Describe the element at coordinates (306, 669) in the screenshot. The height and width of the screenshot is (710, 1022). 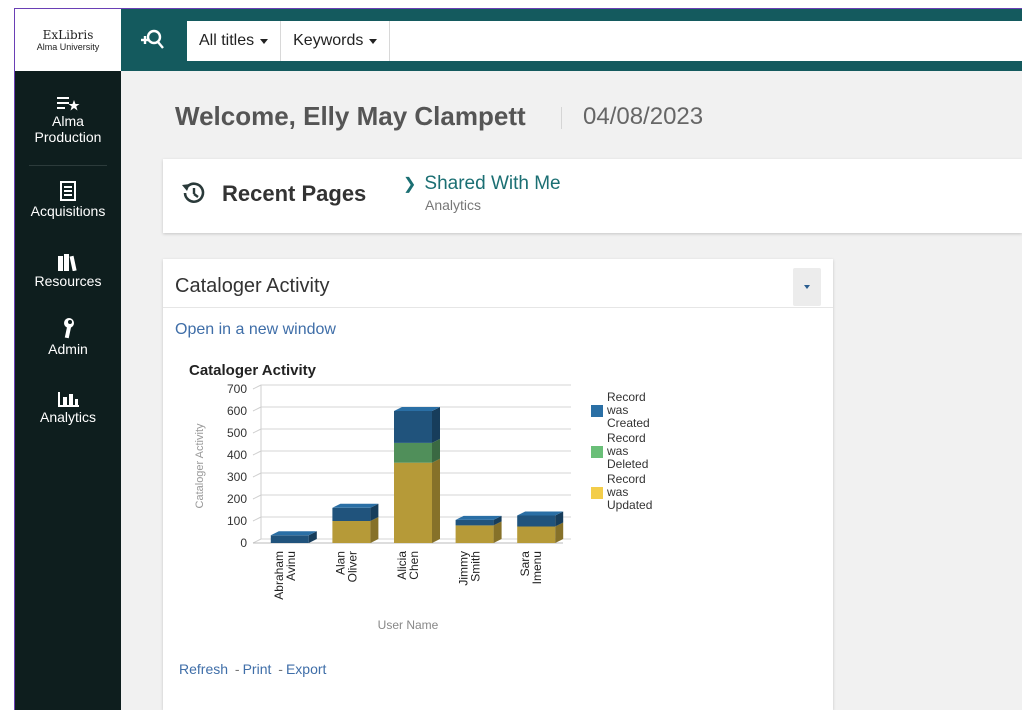
I see `export-link: Export` at that location.